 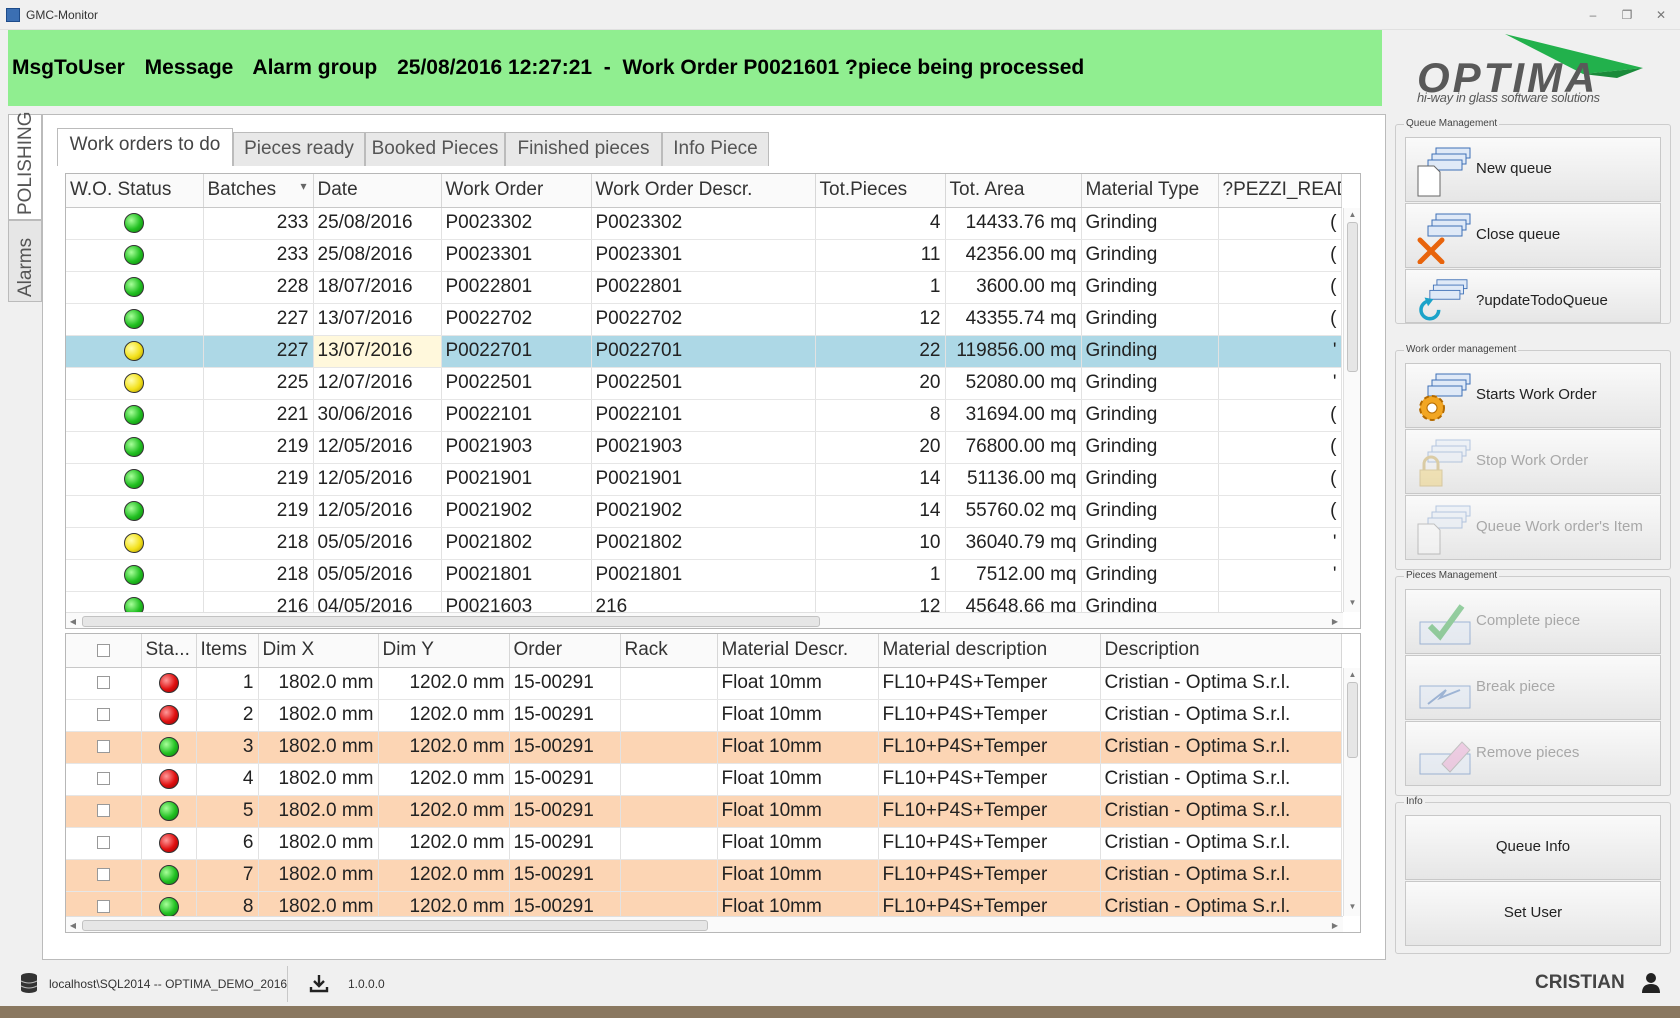 What do you see at coordinates (669, 651) in the screenshot?
I see `col-rack: Rack` at bounding box center [669, 651].